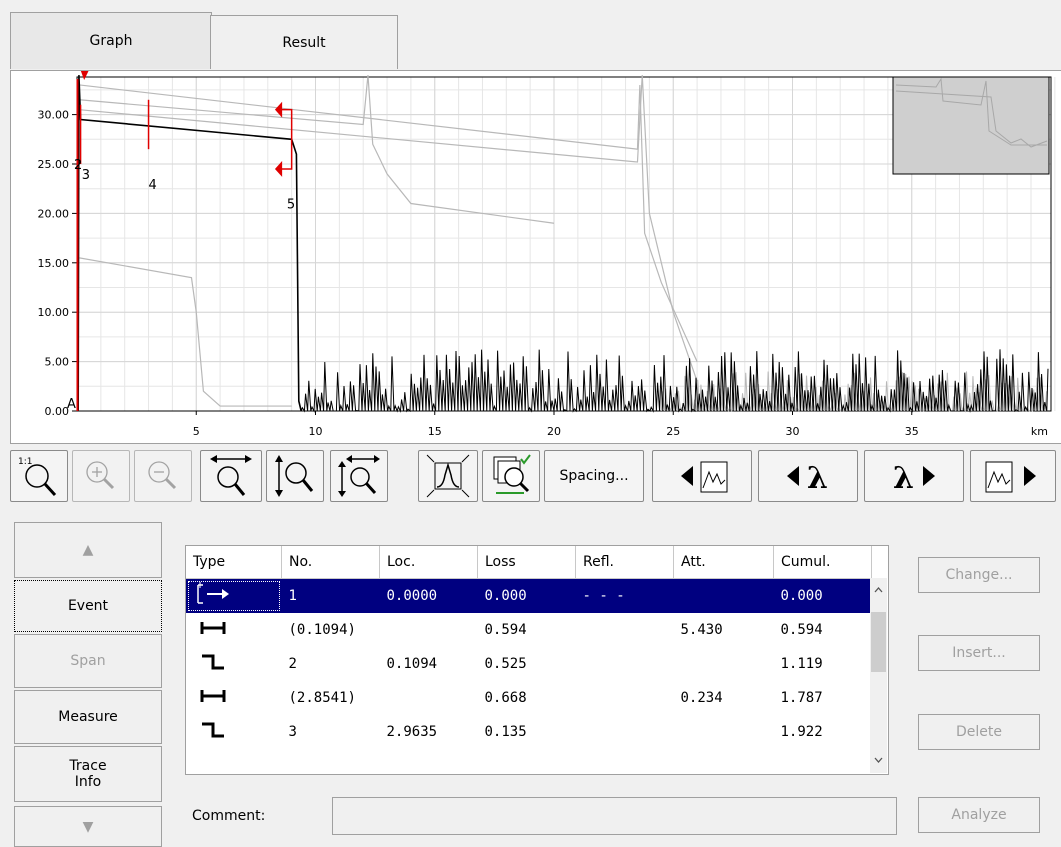 This screenshot has height=847, width=1061. I want to click on x-tick-label: 30, so click(793, 431).